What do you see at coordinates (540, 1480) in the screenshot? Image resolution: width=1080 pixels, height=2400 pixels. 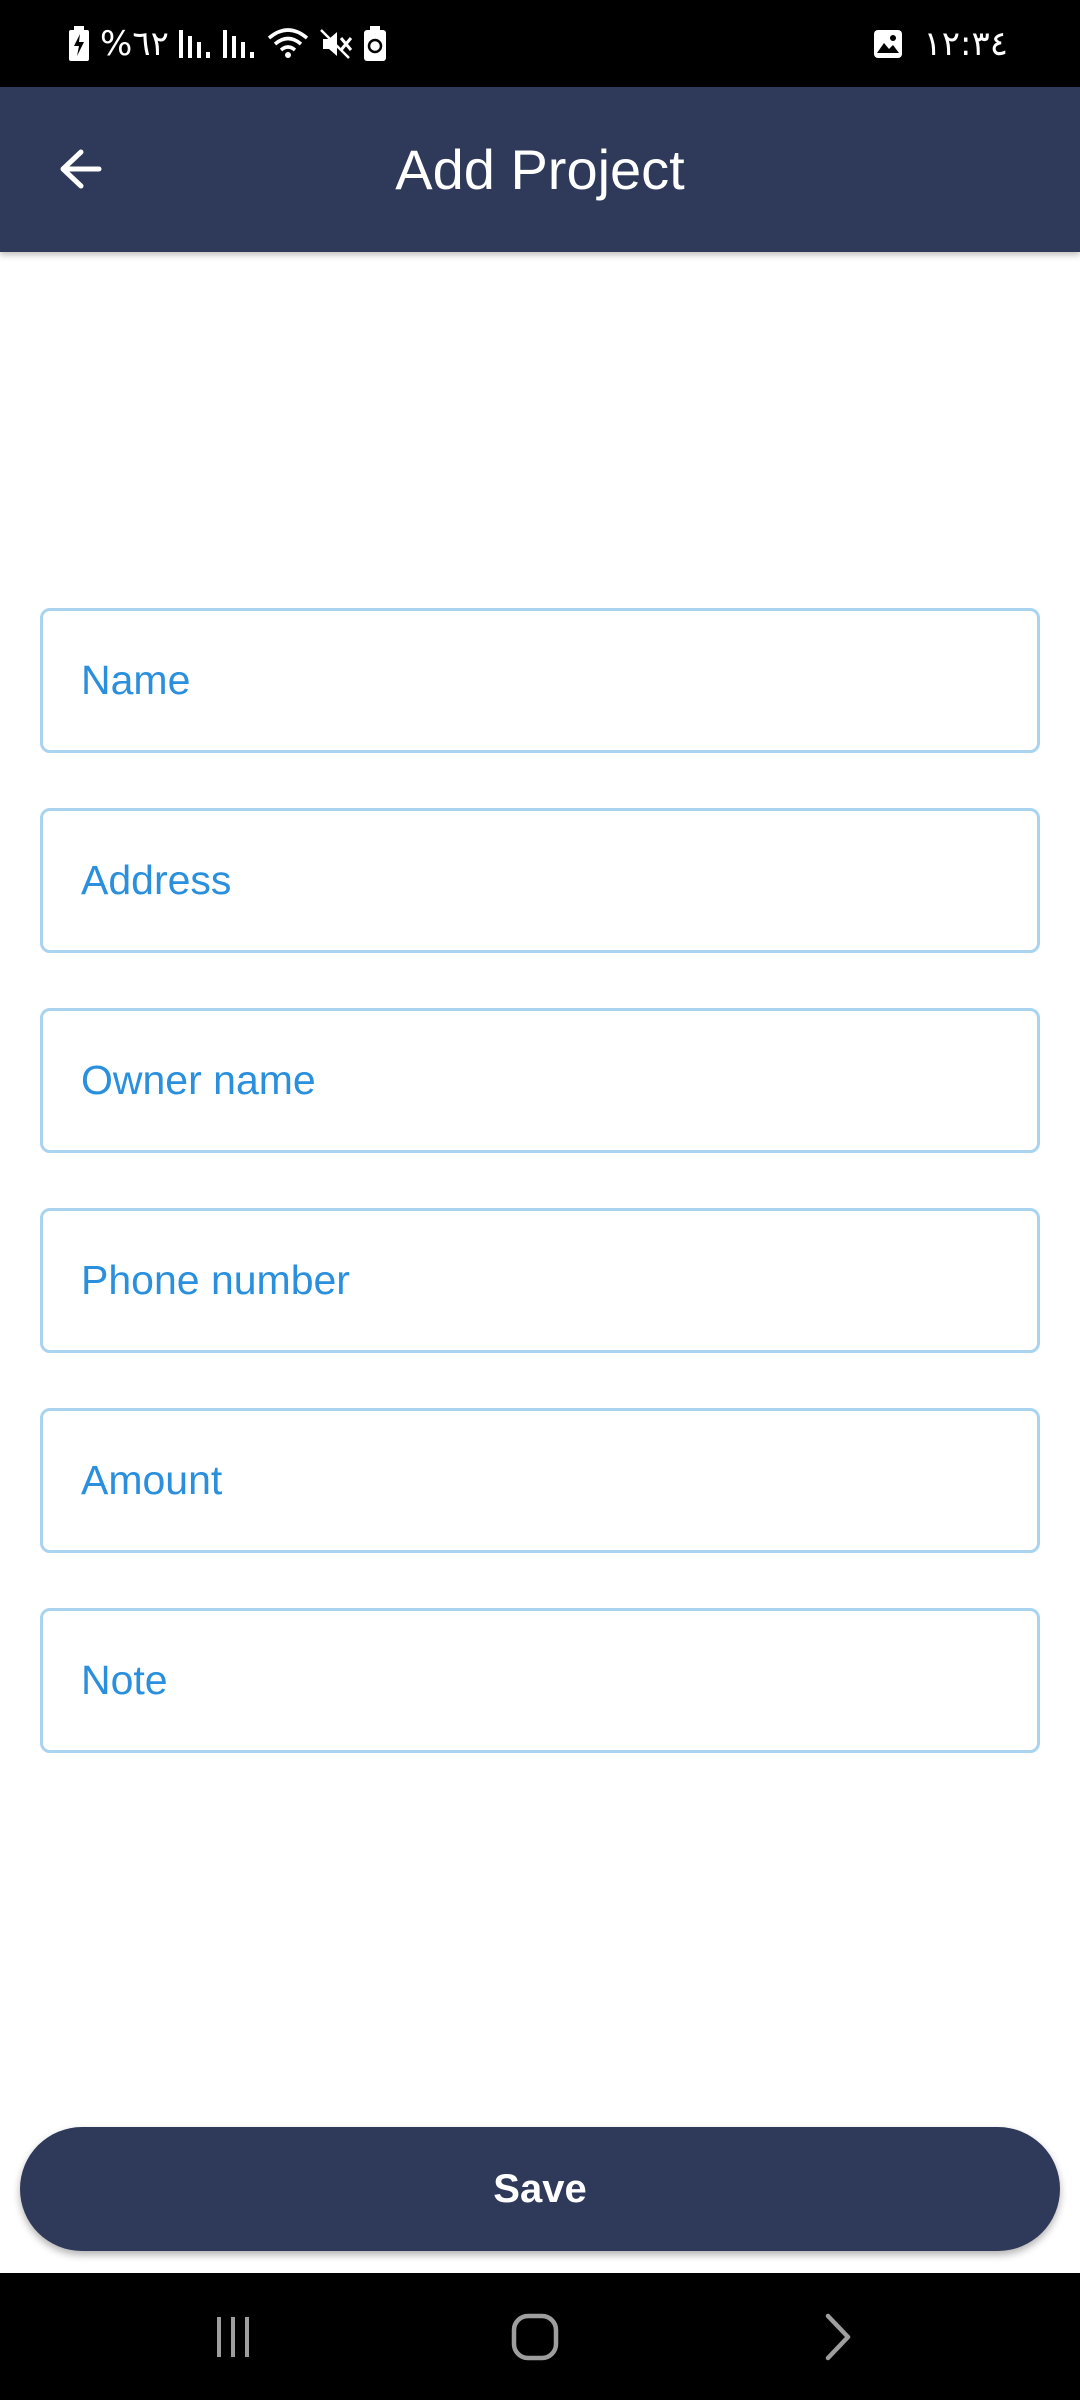 I see `amount-field` at bounding box center [540, 1480].